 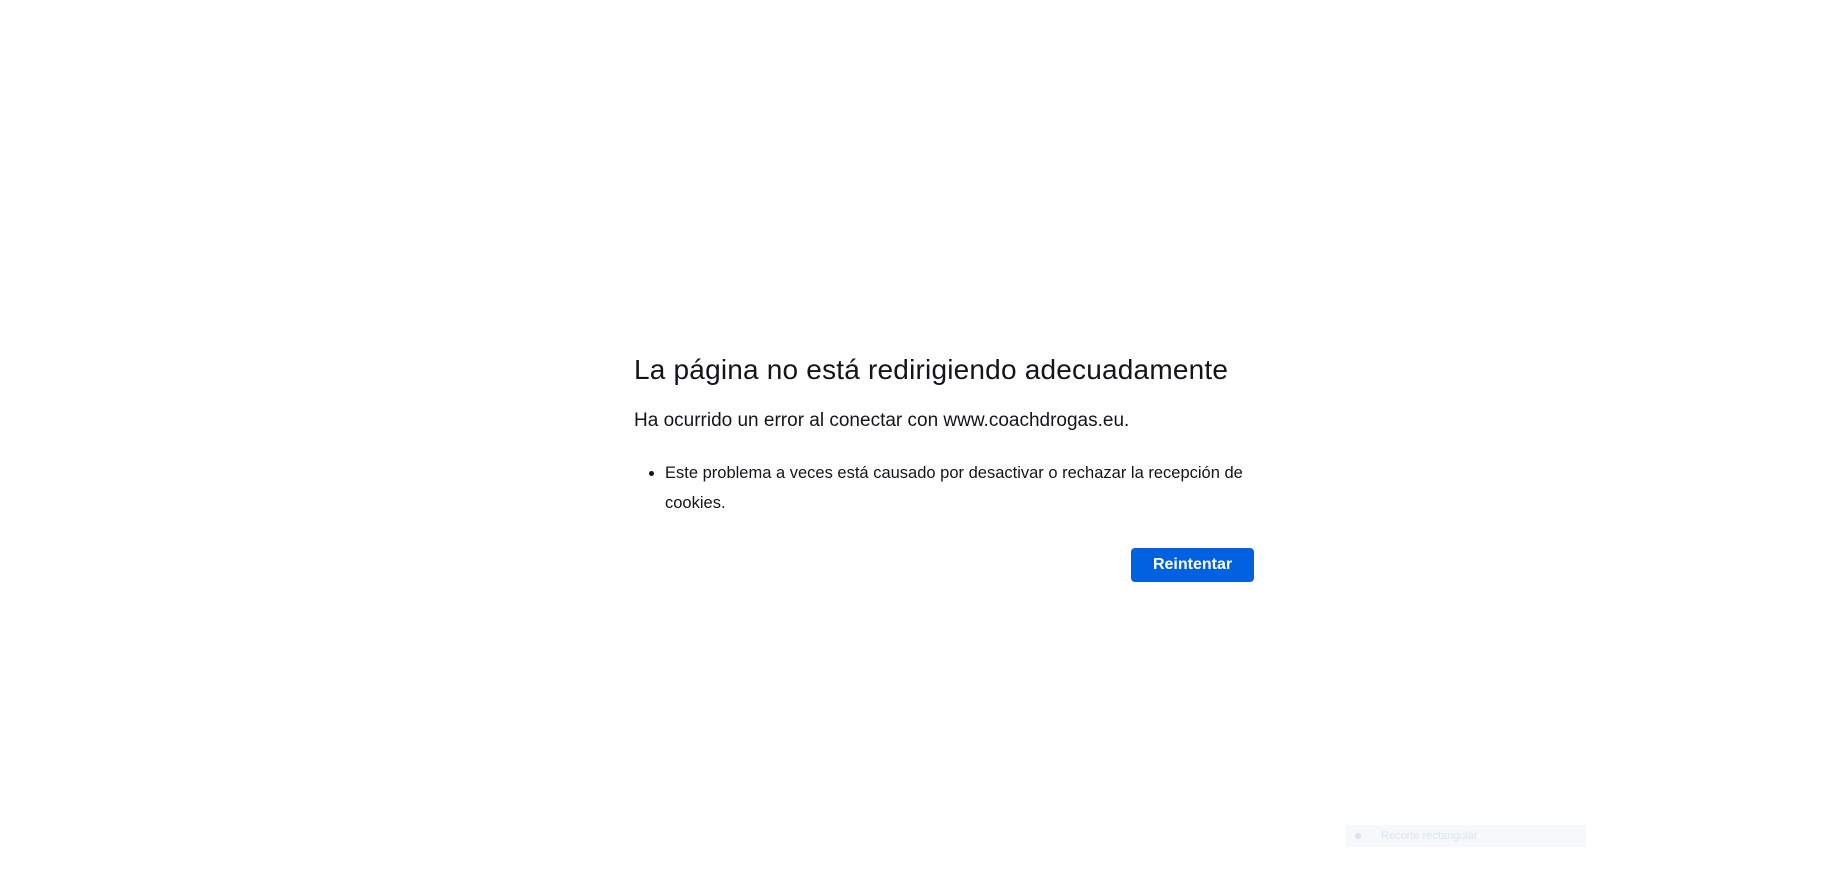 I want to click on snip-mode-icon, so click(x=1358, y=836).